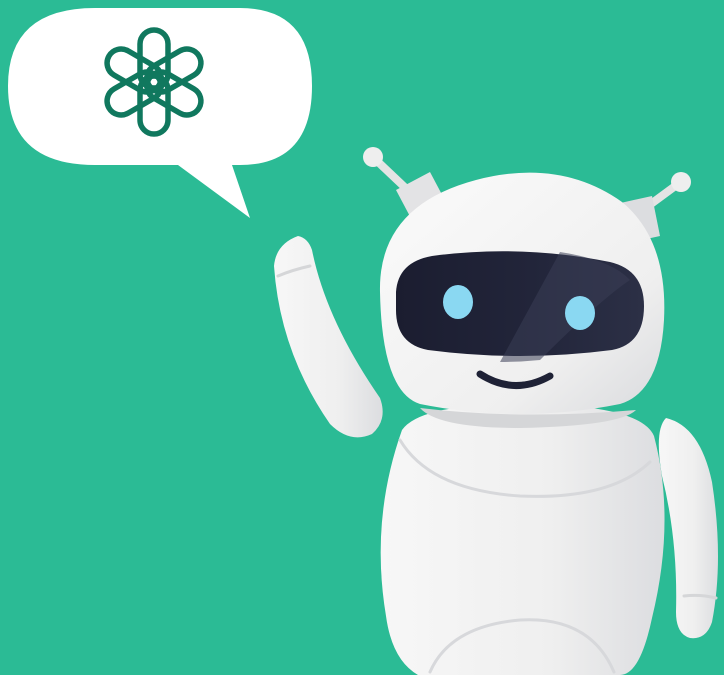 This screenshot has height=675, width=724. I want to click on robot-right-eye, so click(580, 313).